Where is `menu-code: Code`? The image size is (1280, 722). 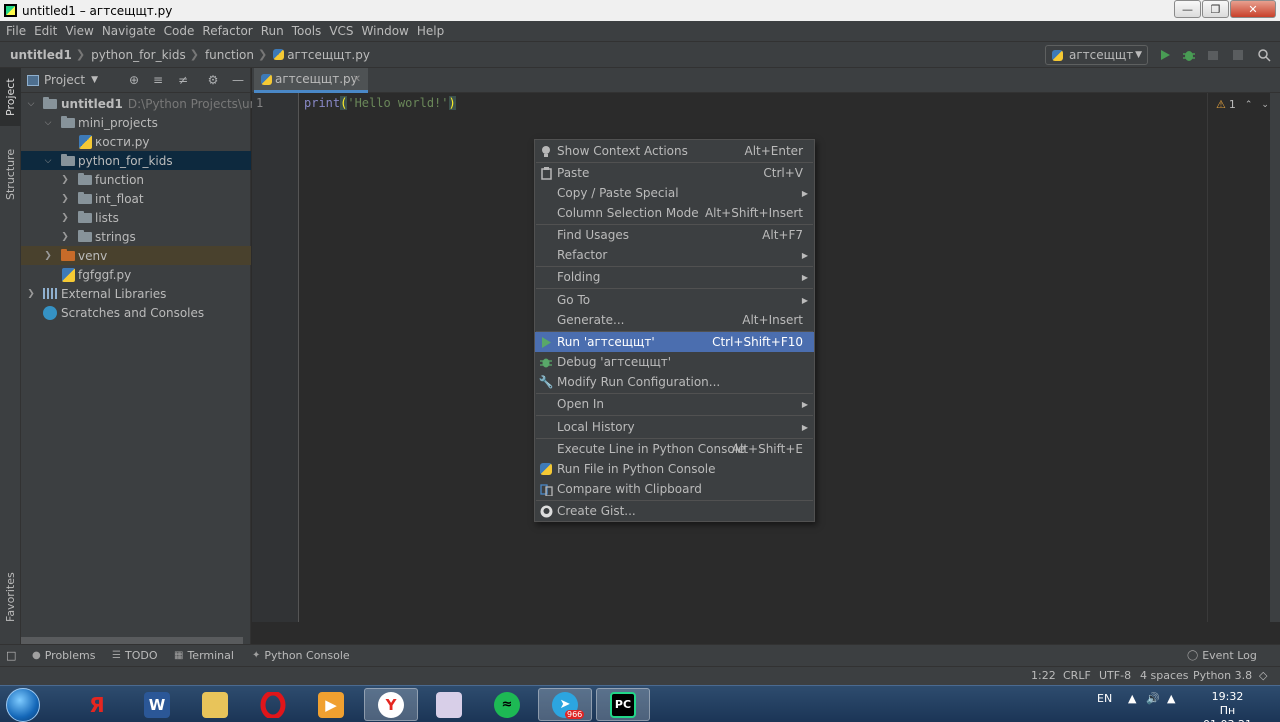 menu-code: Code is located at coordinates (179, 31).